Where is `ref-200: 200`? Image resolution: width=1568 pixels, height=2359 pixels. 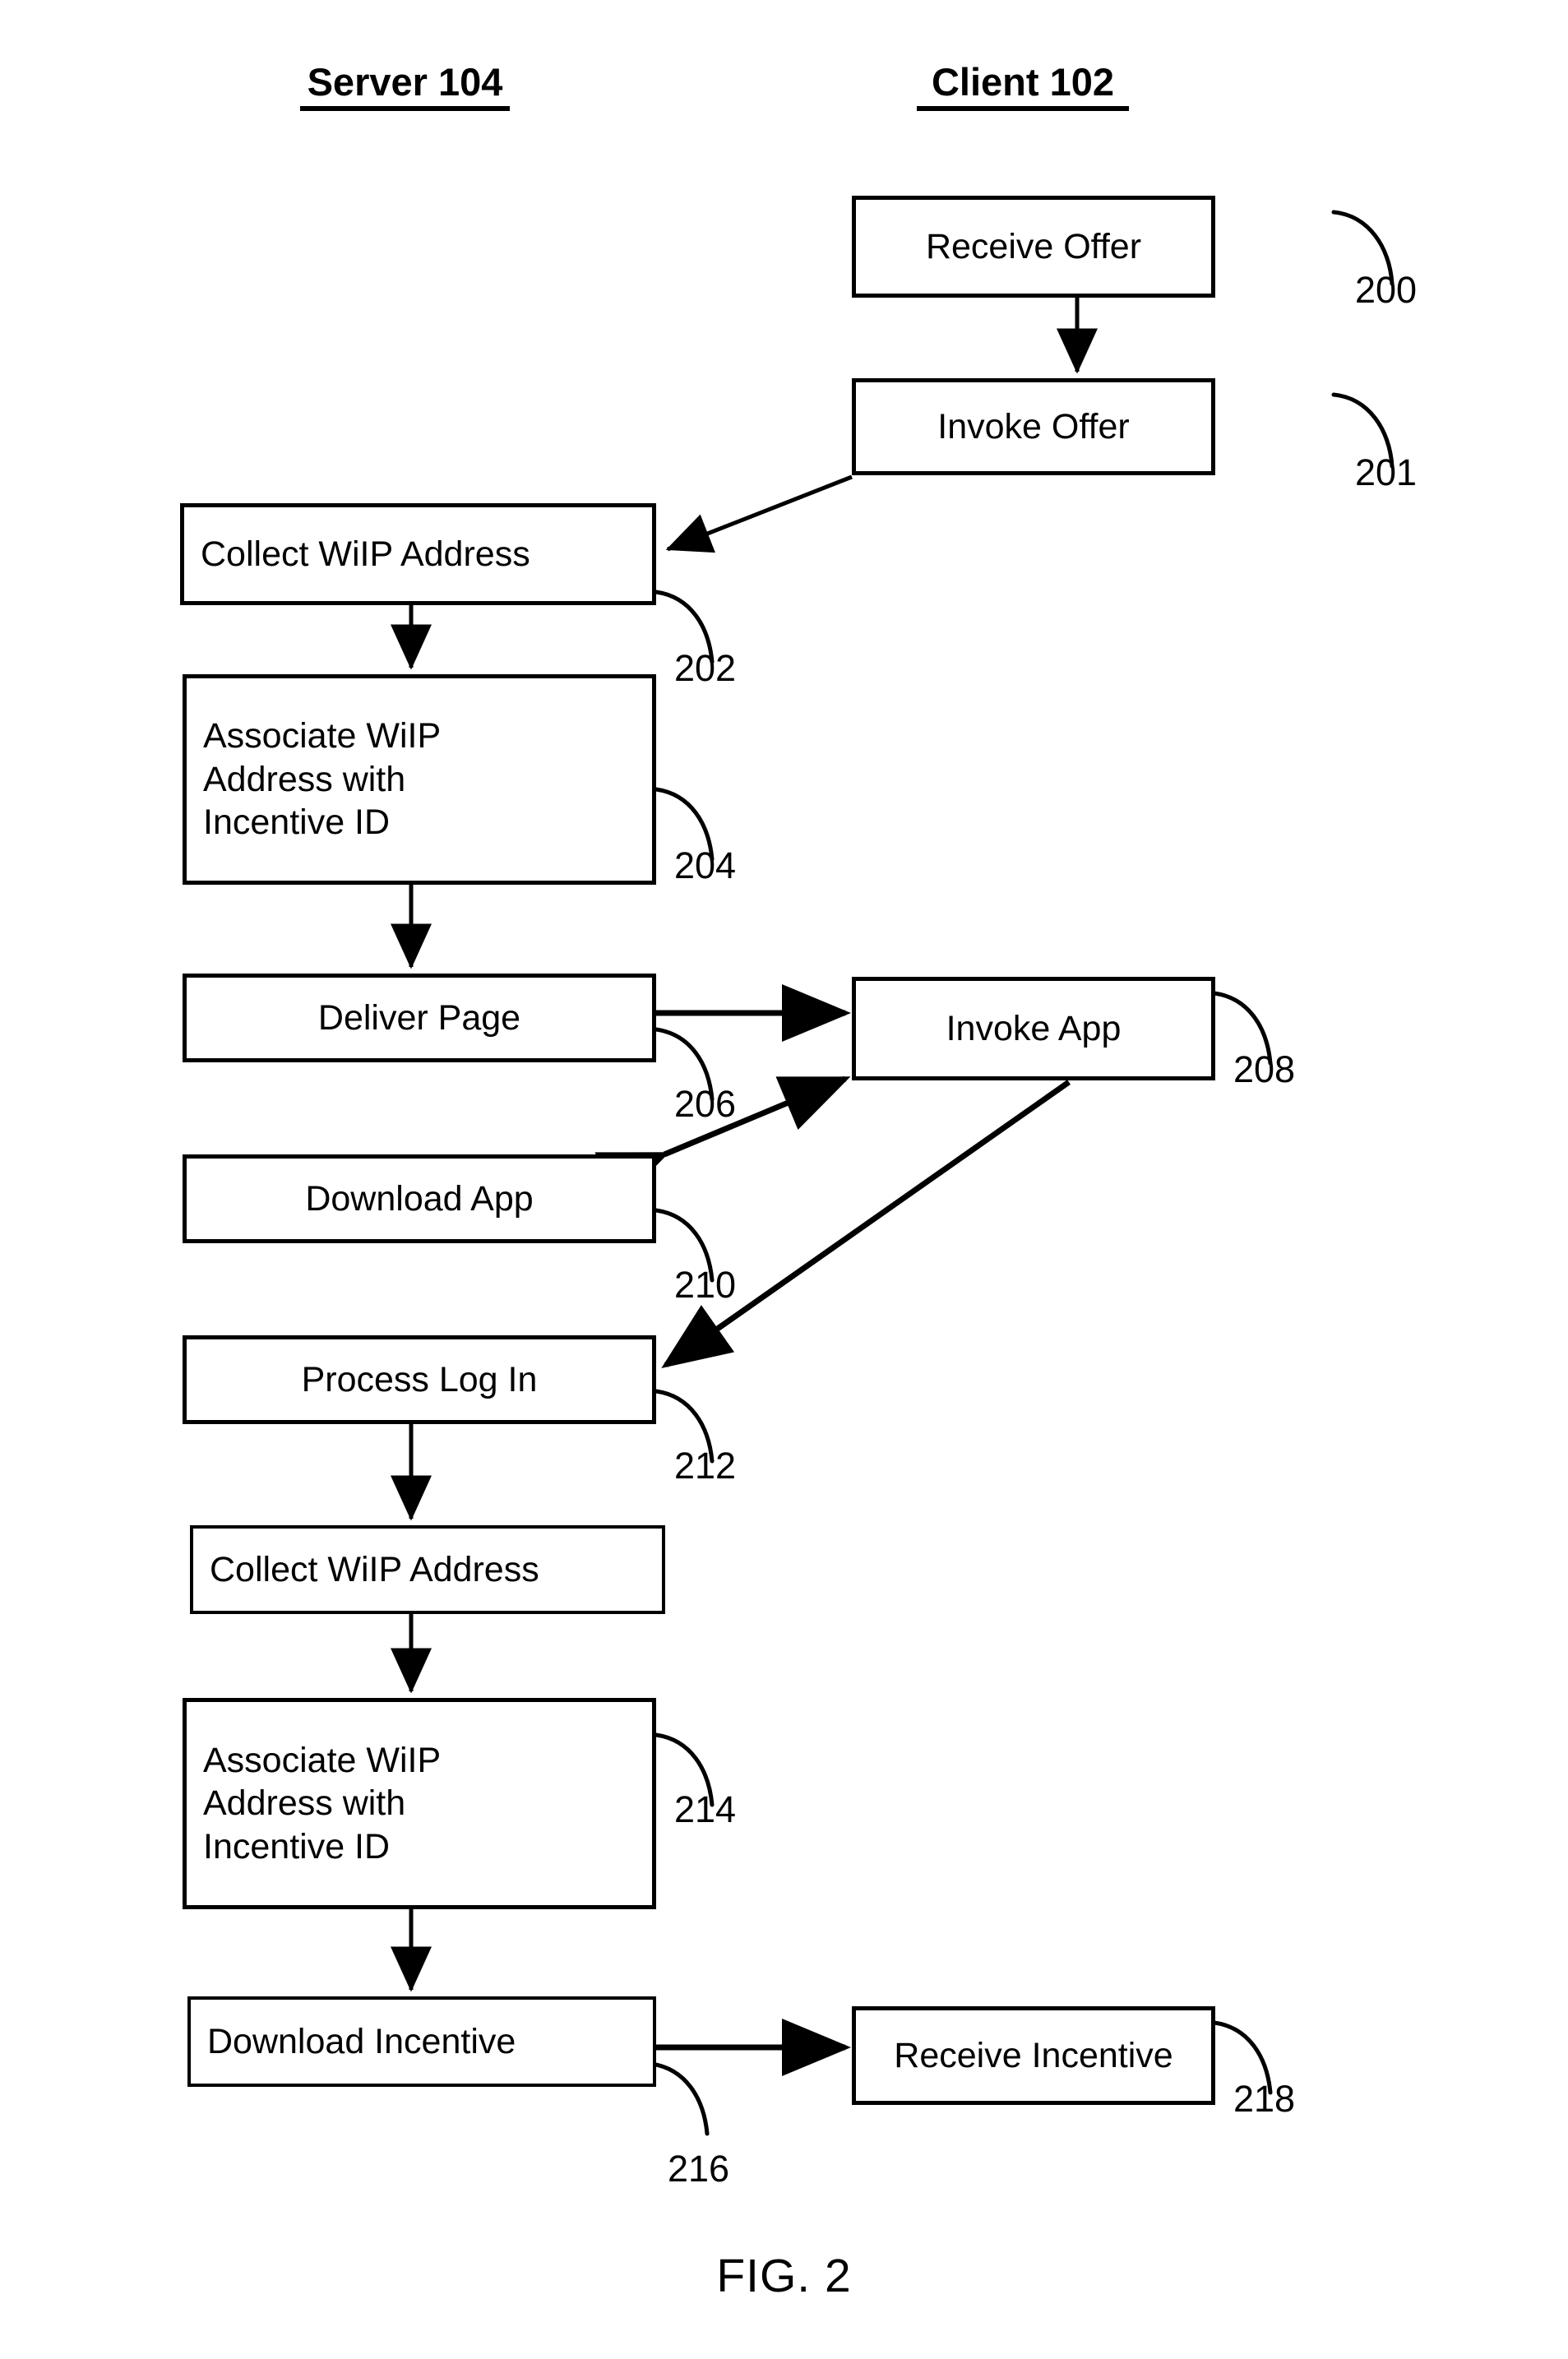 ref-200: 200 is located at coordinates (1386, 290).